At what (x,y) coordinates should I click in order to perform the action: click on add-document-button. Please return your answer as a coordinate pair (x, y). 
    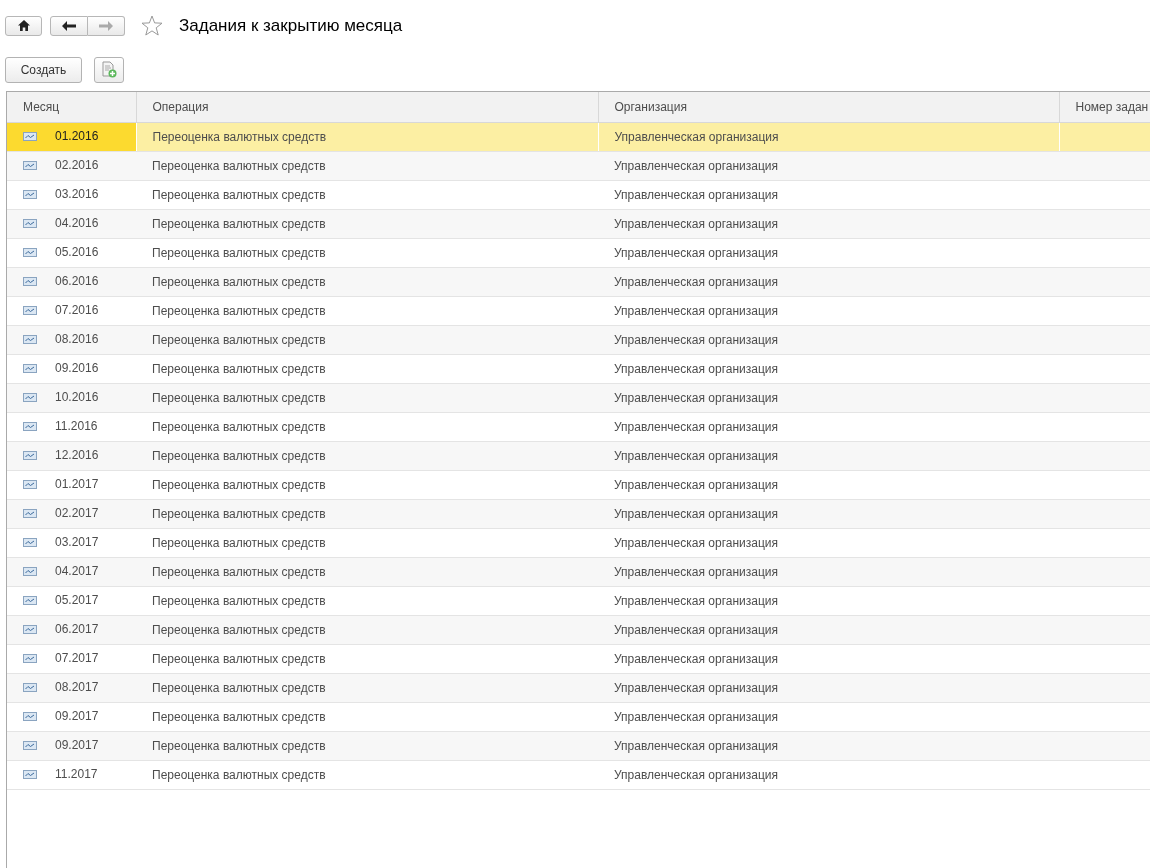
    Looking at the image, I should click on (109, 69).